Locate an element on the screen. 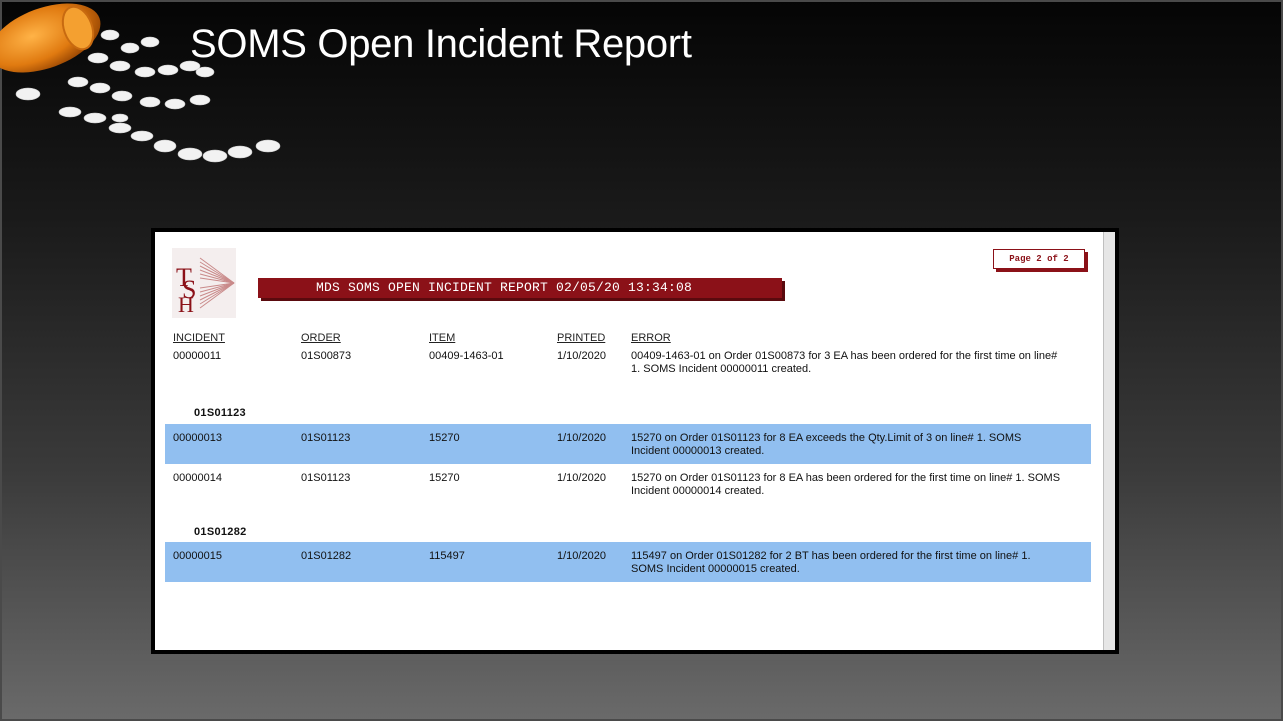  page-indicator: Page 2 of 2 is located at coordinates (1039, 259).